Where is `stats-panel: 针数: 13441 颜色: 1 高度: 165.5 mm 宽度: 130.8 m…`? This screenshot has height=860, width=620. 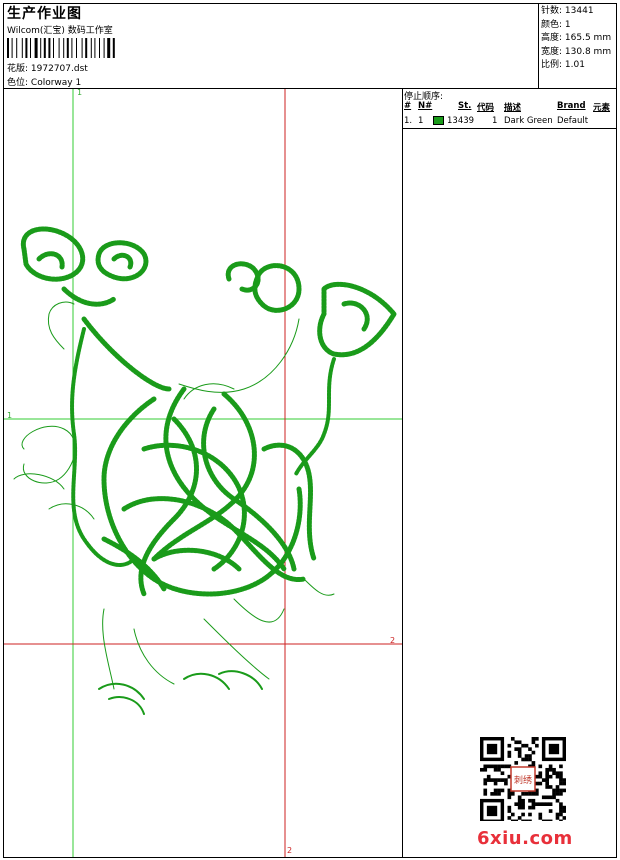 stats-panel: 针数: 13441 颜色: 1 高度: 165.5 mm 宽度: 130.8 m… is located at coordinates (576, 39).